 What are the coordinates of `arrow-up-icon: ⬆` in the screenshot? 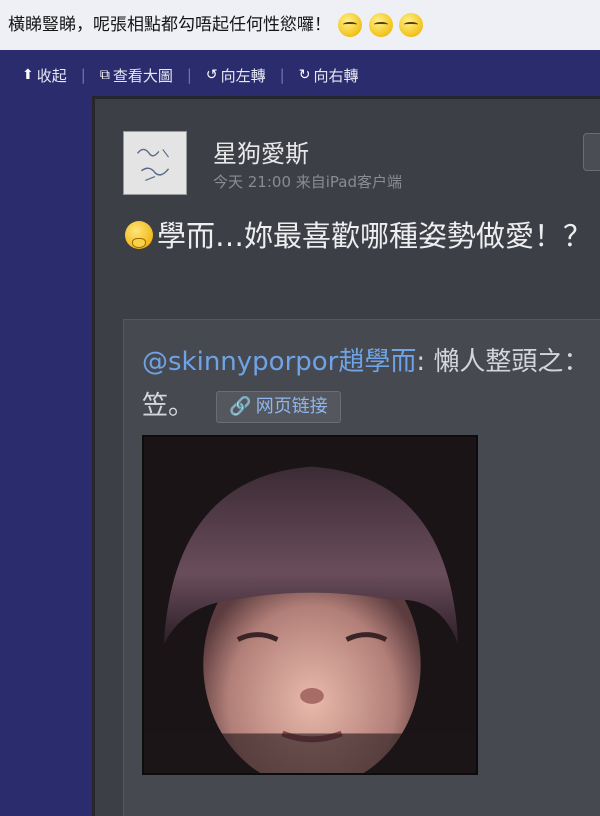 It's located at (28, 75).